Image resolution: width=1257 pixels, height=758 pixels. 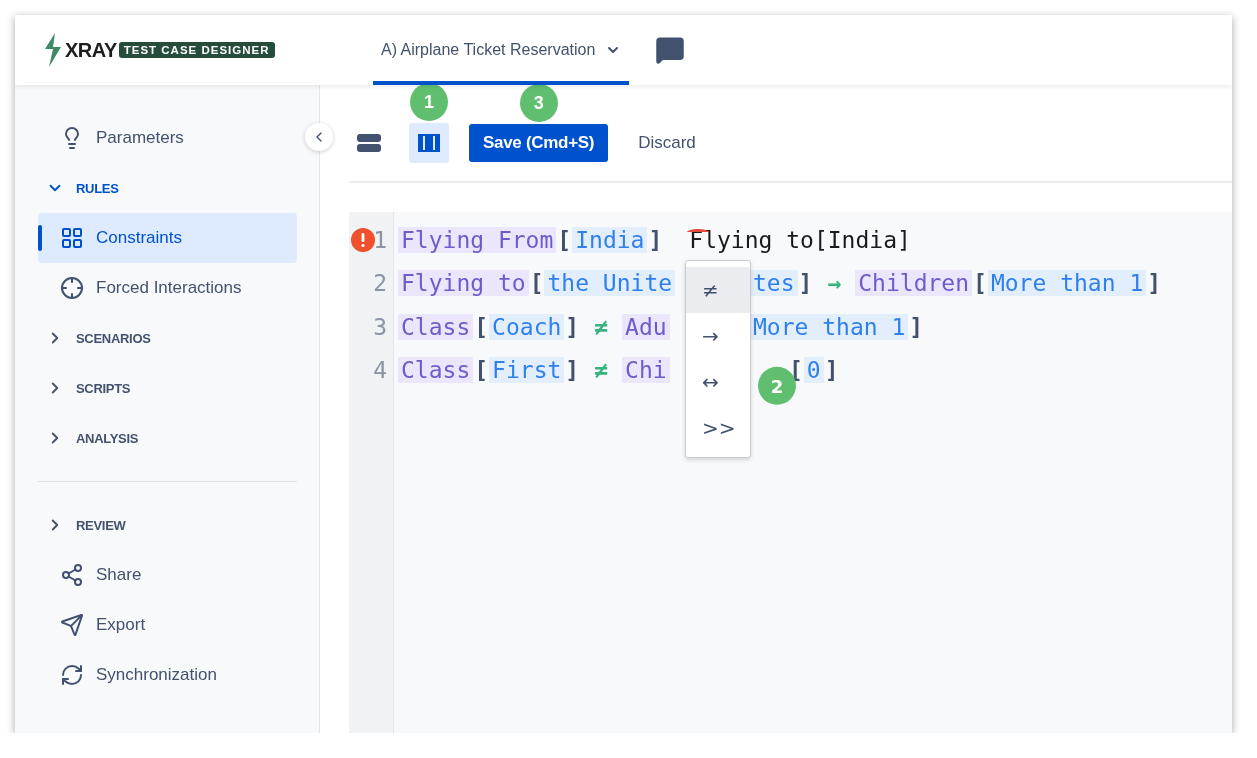 I want to click on code-param: Chi, so click(x=646, y=370).